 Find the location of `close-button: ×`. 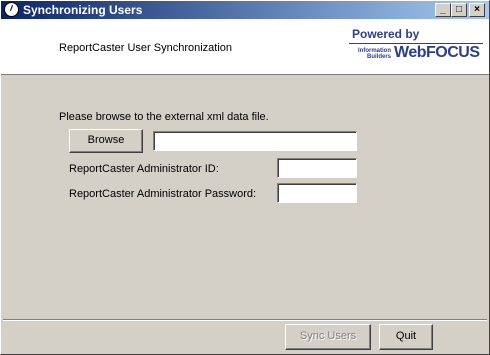

close-button: × is located at coordinates (477, 10).